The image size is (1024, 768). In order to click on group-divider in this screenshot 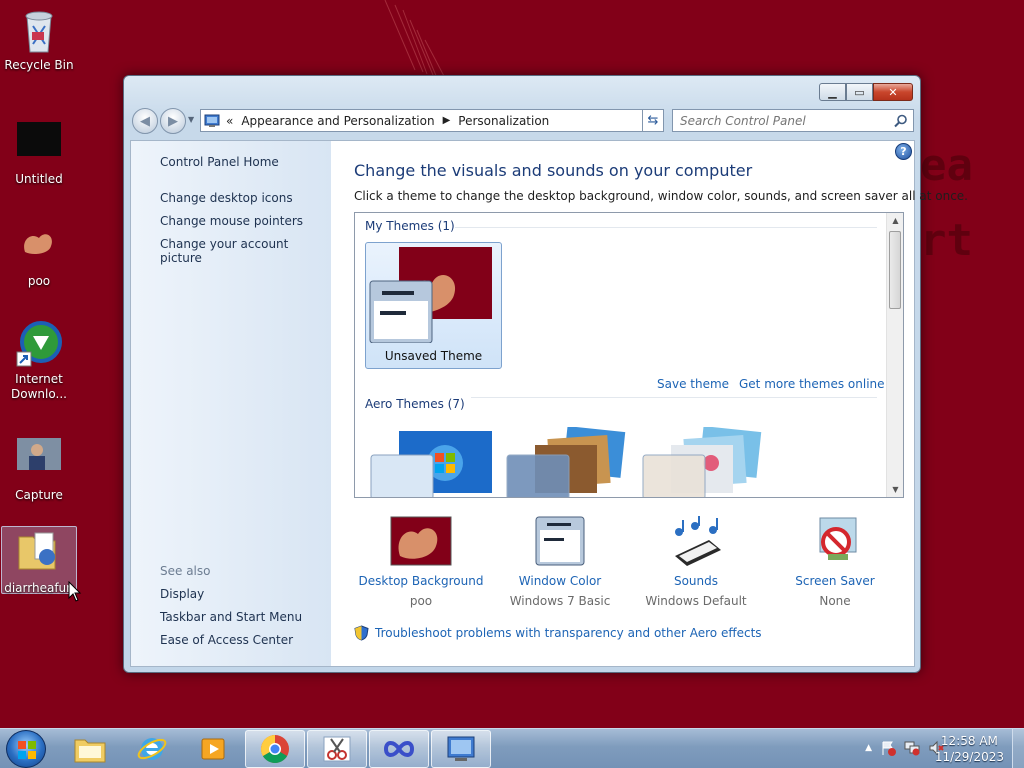, I will do `click(666, 227)`.